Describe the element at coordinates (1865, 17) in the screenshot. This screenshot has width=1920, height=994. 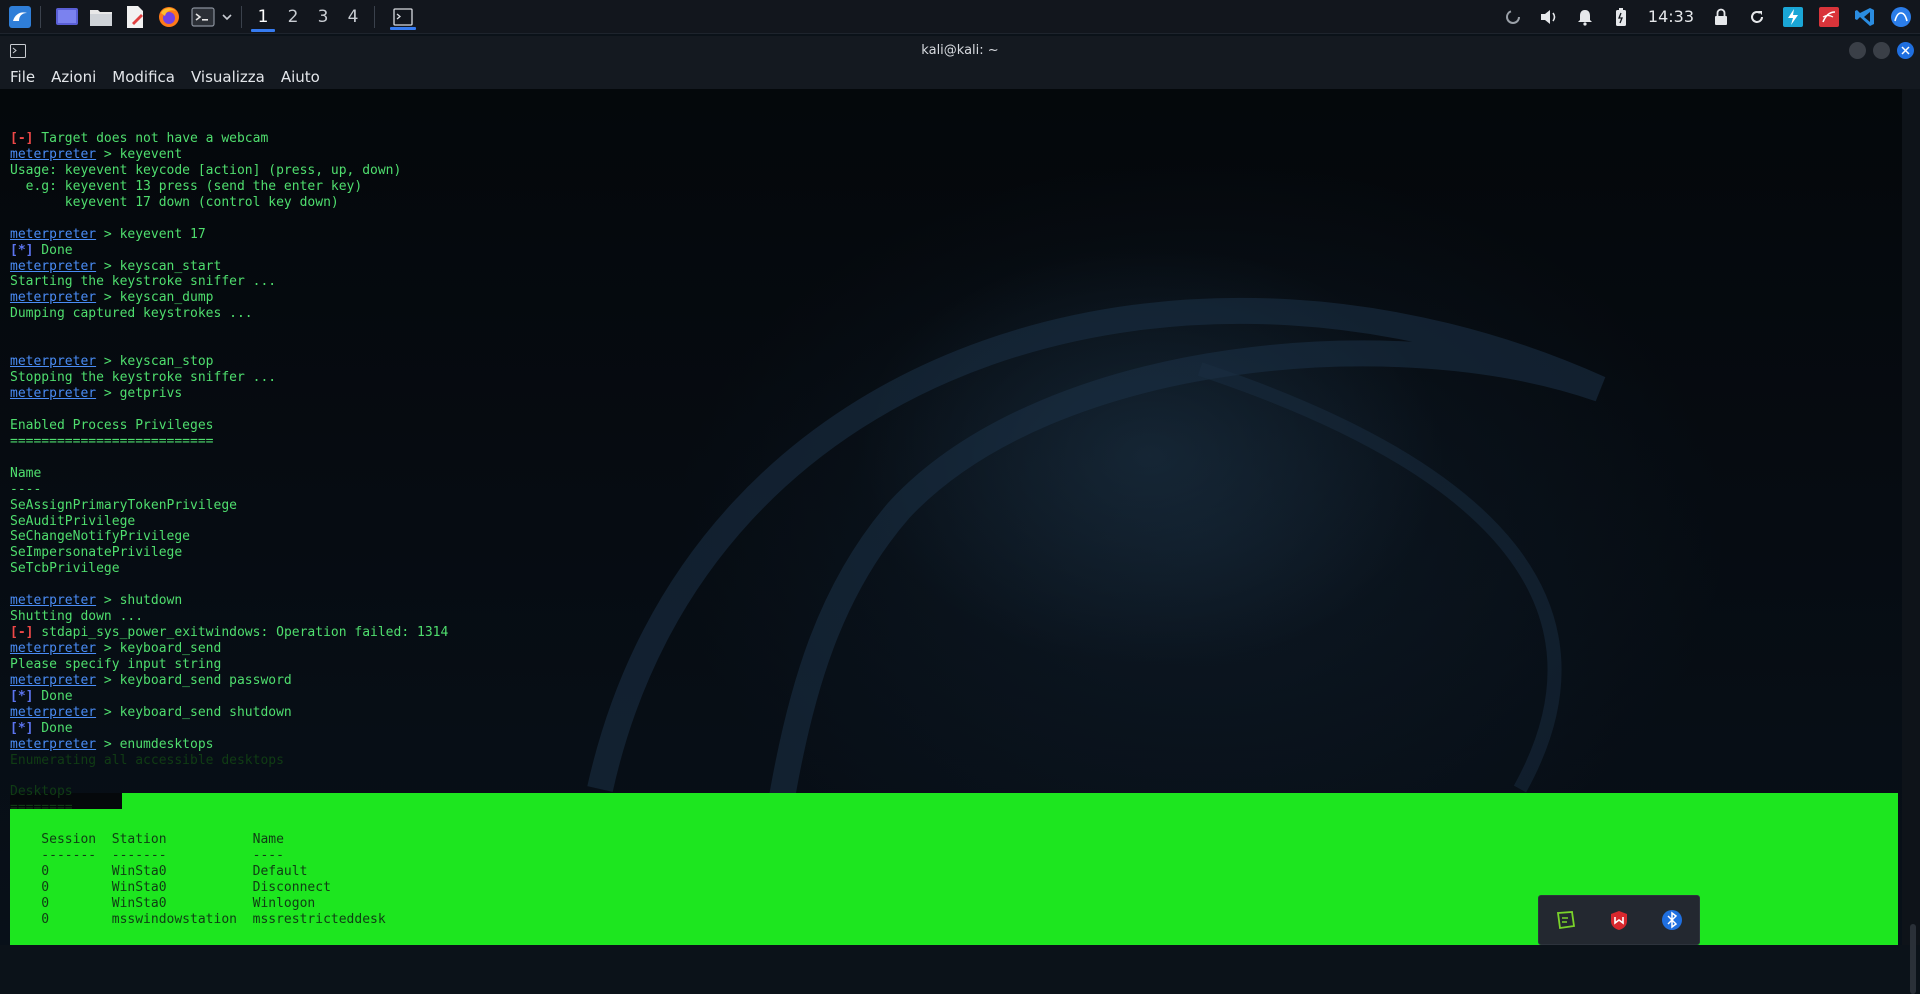
I see `vscode-icon` at that location.